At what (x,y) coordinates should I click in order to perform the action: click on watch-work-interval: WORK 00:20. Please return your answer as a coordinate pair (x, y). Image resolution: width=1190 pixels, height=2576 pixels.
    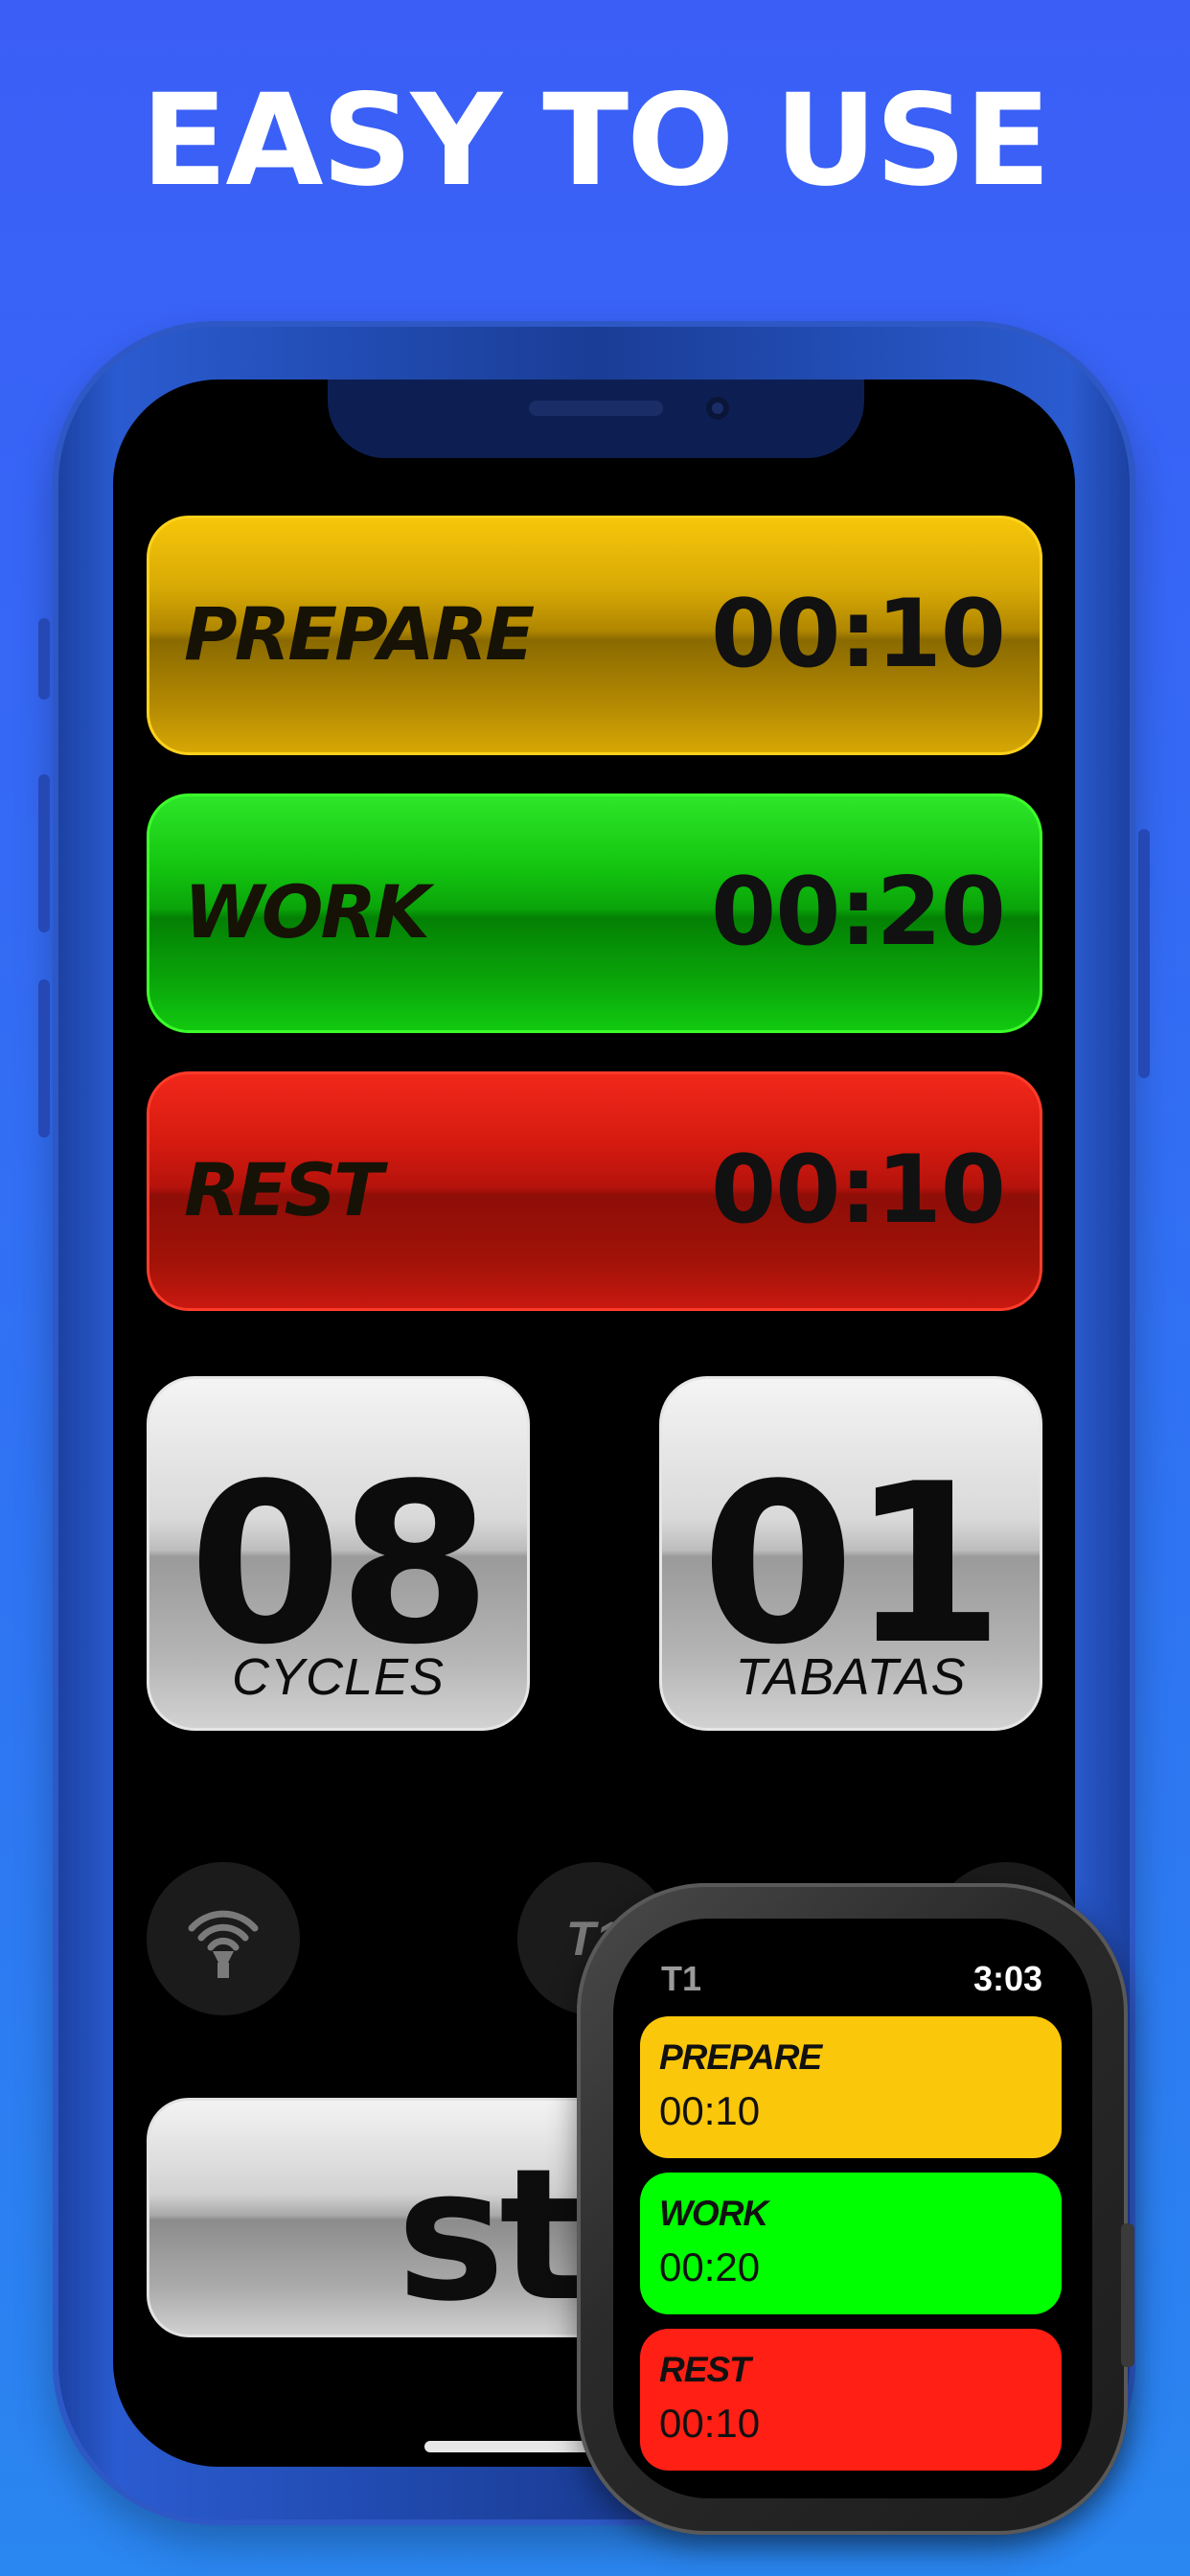
    Looking at the image, I should click on (851, 2243).